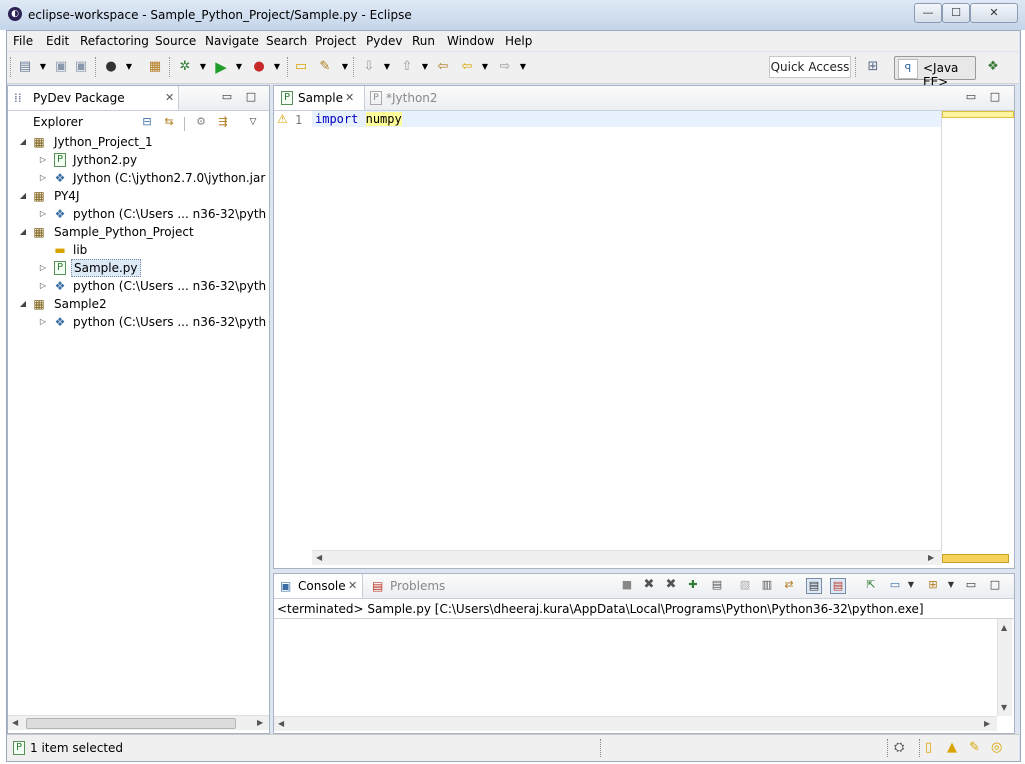 This screenshot has width=1025, height=764. What do you see at coordinates (873, 67) in the screenshot?
I see `open-perspective-icon: ⊞` at bounding box center [873, 67].